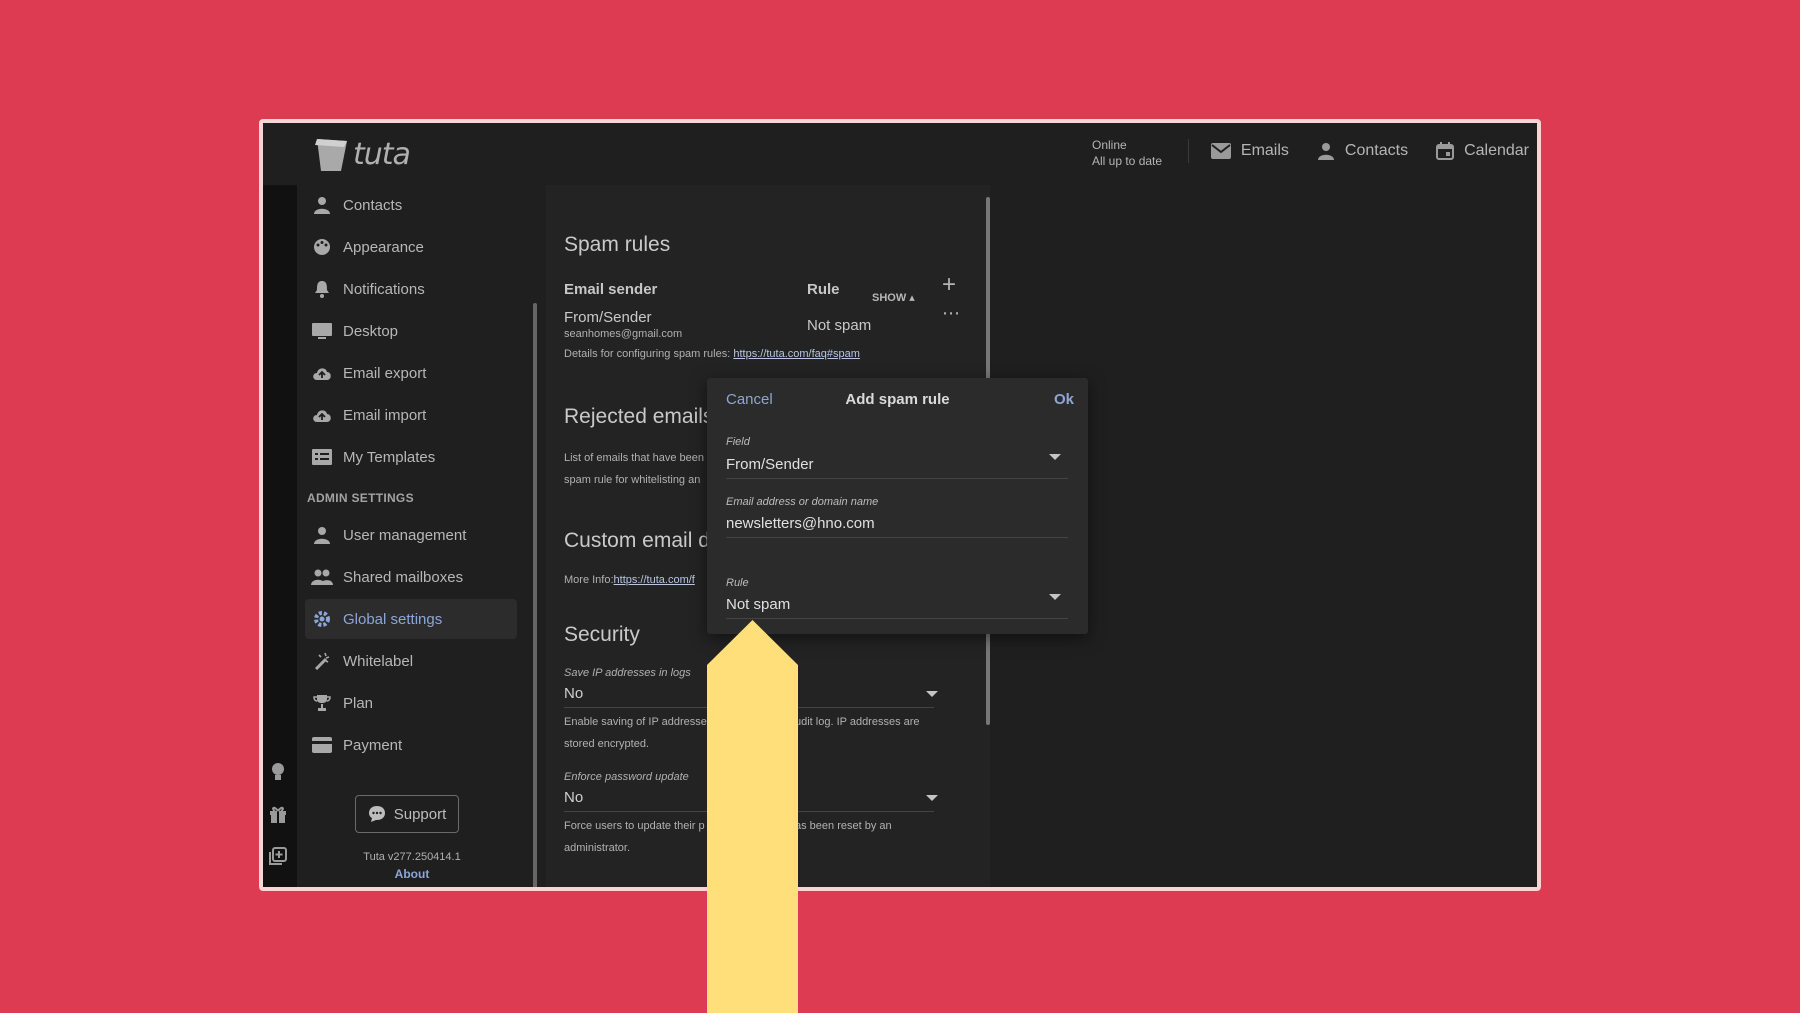 Image resolution: width=1800 pixels, height=1013 pixels. I want to click on sidebar-item-label: Desktop, so click(371, 331).